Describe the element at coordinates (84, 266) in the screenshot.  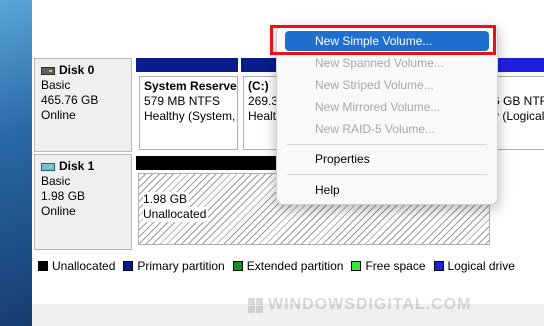
I see `legend-label: Unallocated` at that location.